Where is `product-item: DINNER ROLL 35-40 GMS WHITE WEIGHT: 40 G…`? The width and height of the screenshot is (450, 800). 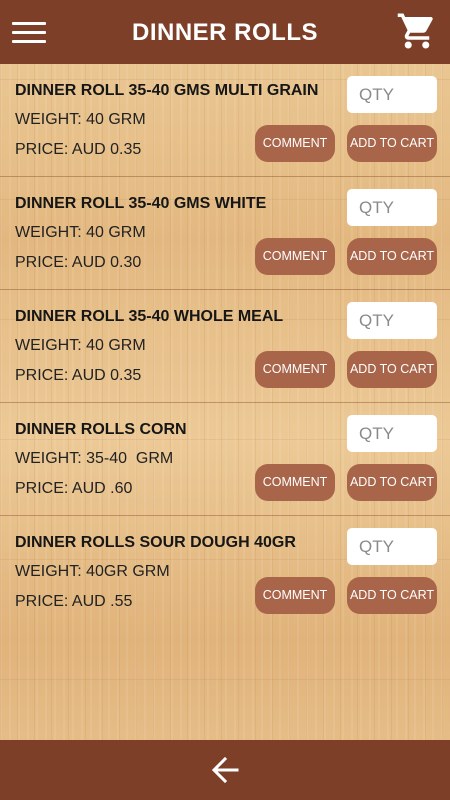 product-item: DINNER ROLL 35-40 GMS WHITE WEIGHT: 40 G… is located at coordinates (225, 233).